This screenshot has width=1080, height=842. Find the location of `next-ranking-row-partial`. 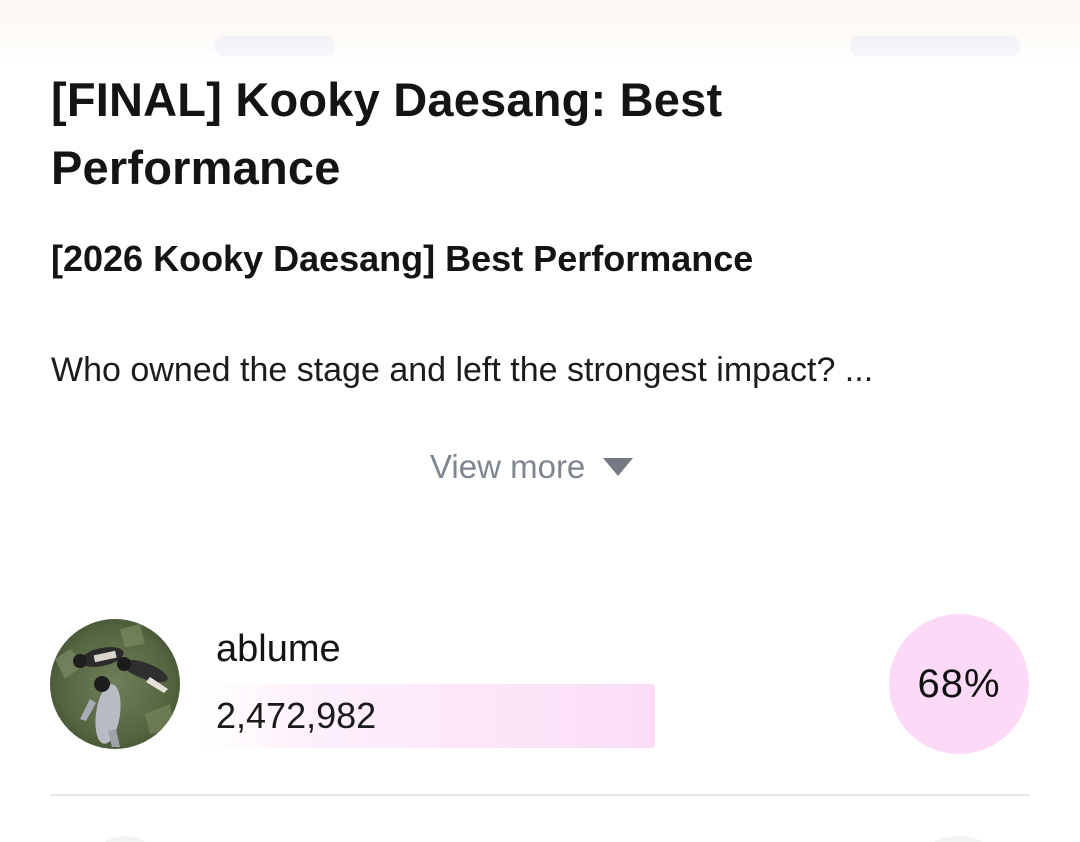

next-ranking-row-partial is located at coordinates (540, 834).